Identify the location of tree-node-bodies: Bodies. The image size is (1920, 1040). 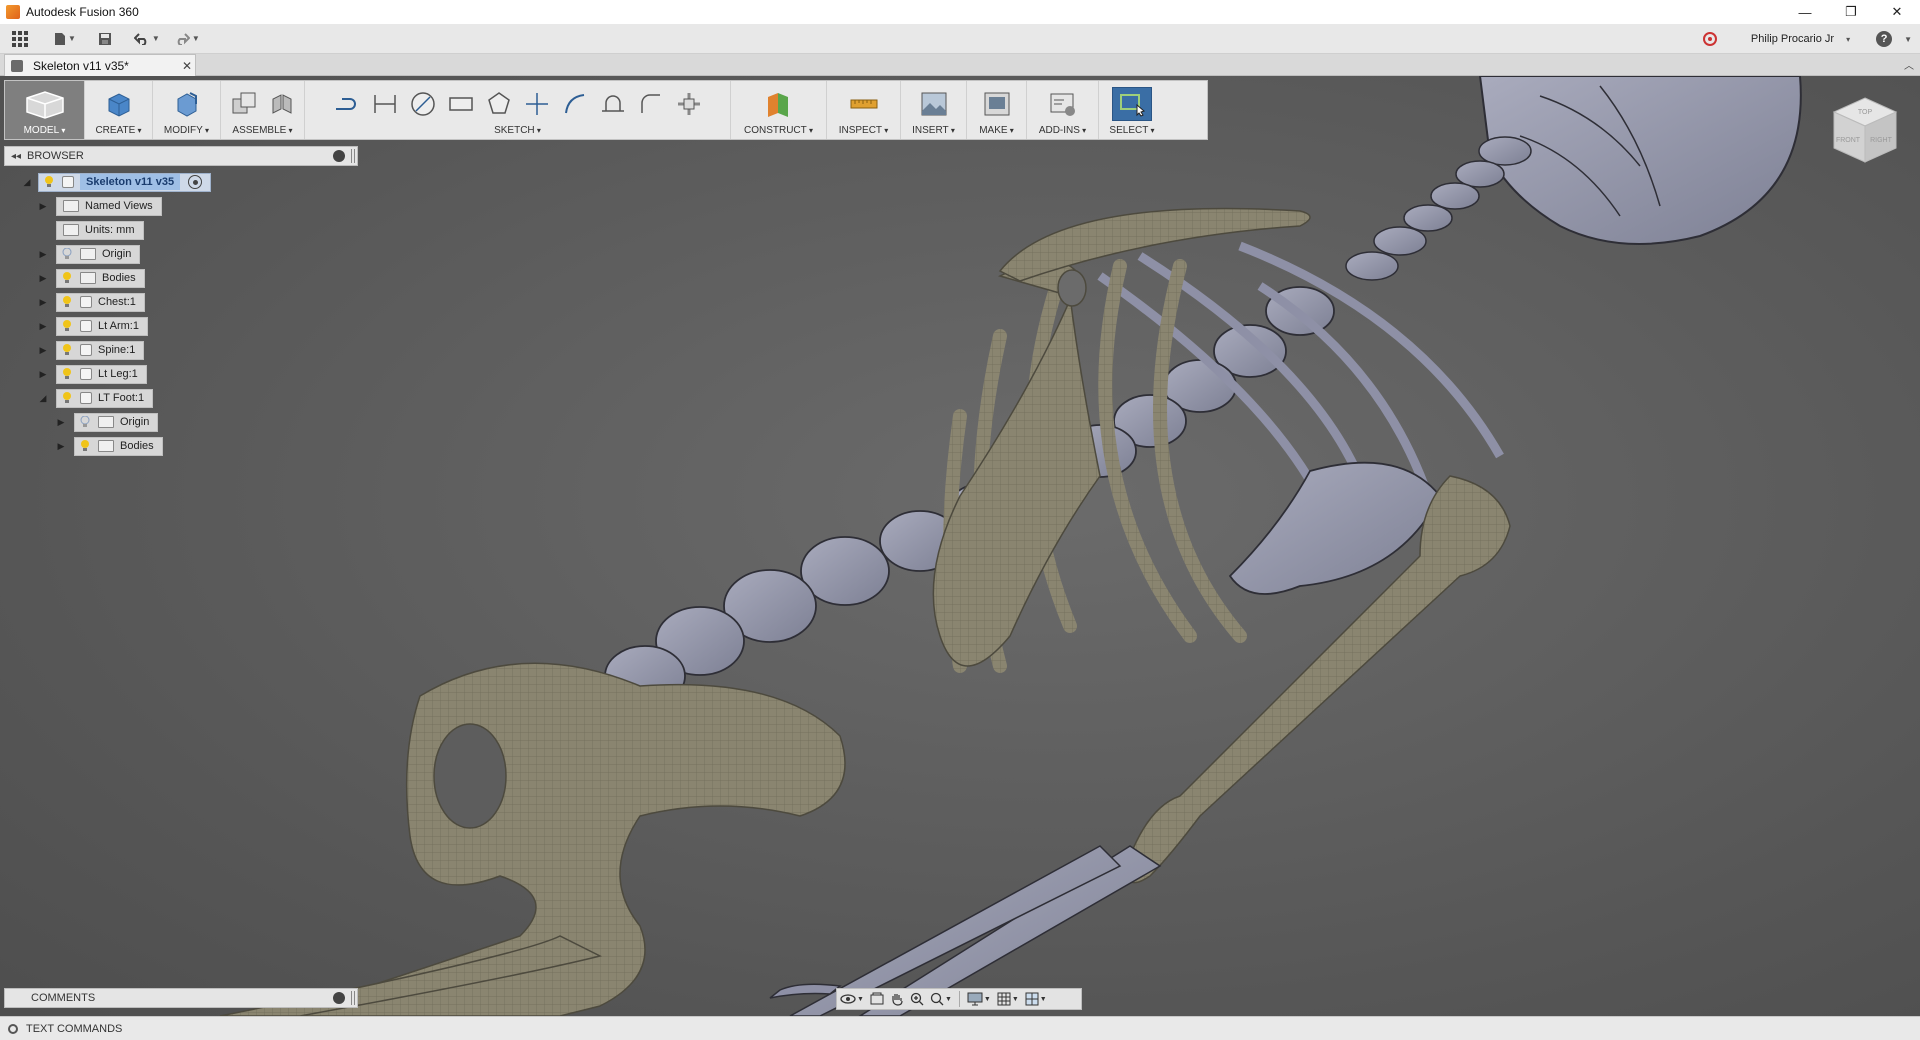
(100, 278).